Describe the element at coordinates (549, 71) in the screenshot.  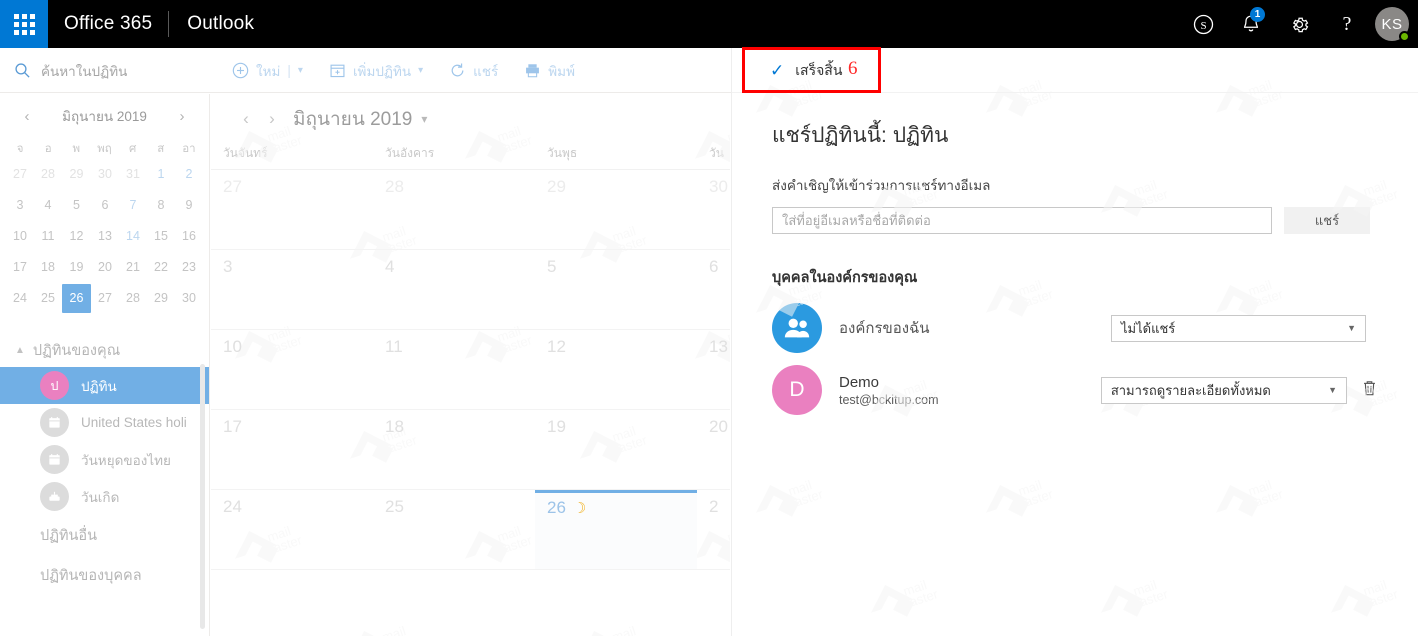
I see `print-button: พิมพ์` at that location.